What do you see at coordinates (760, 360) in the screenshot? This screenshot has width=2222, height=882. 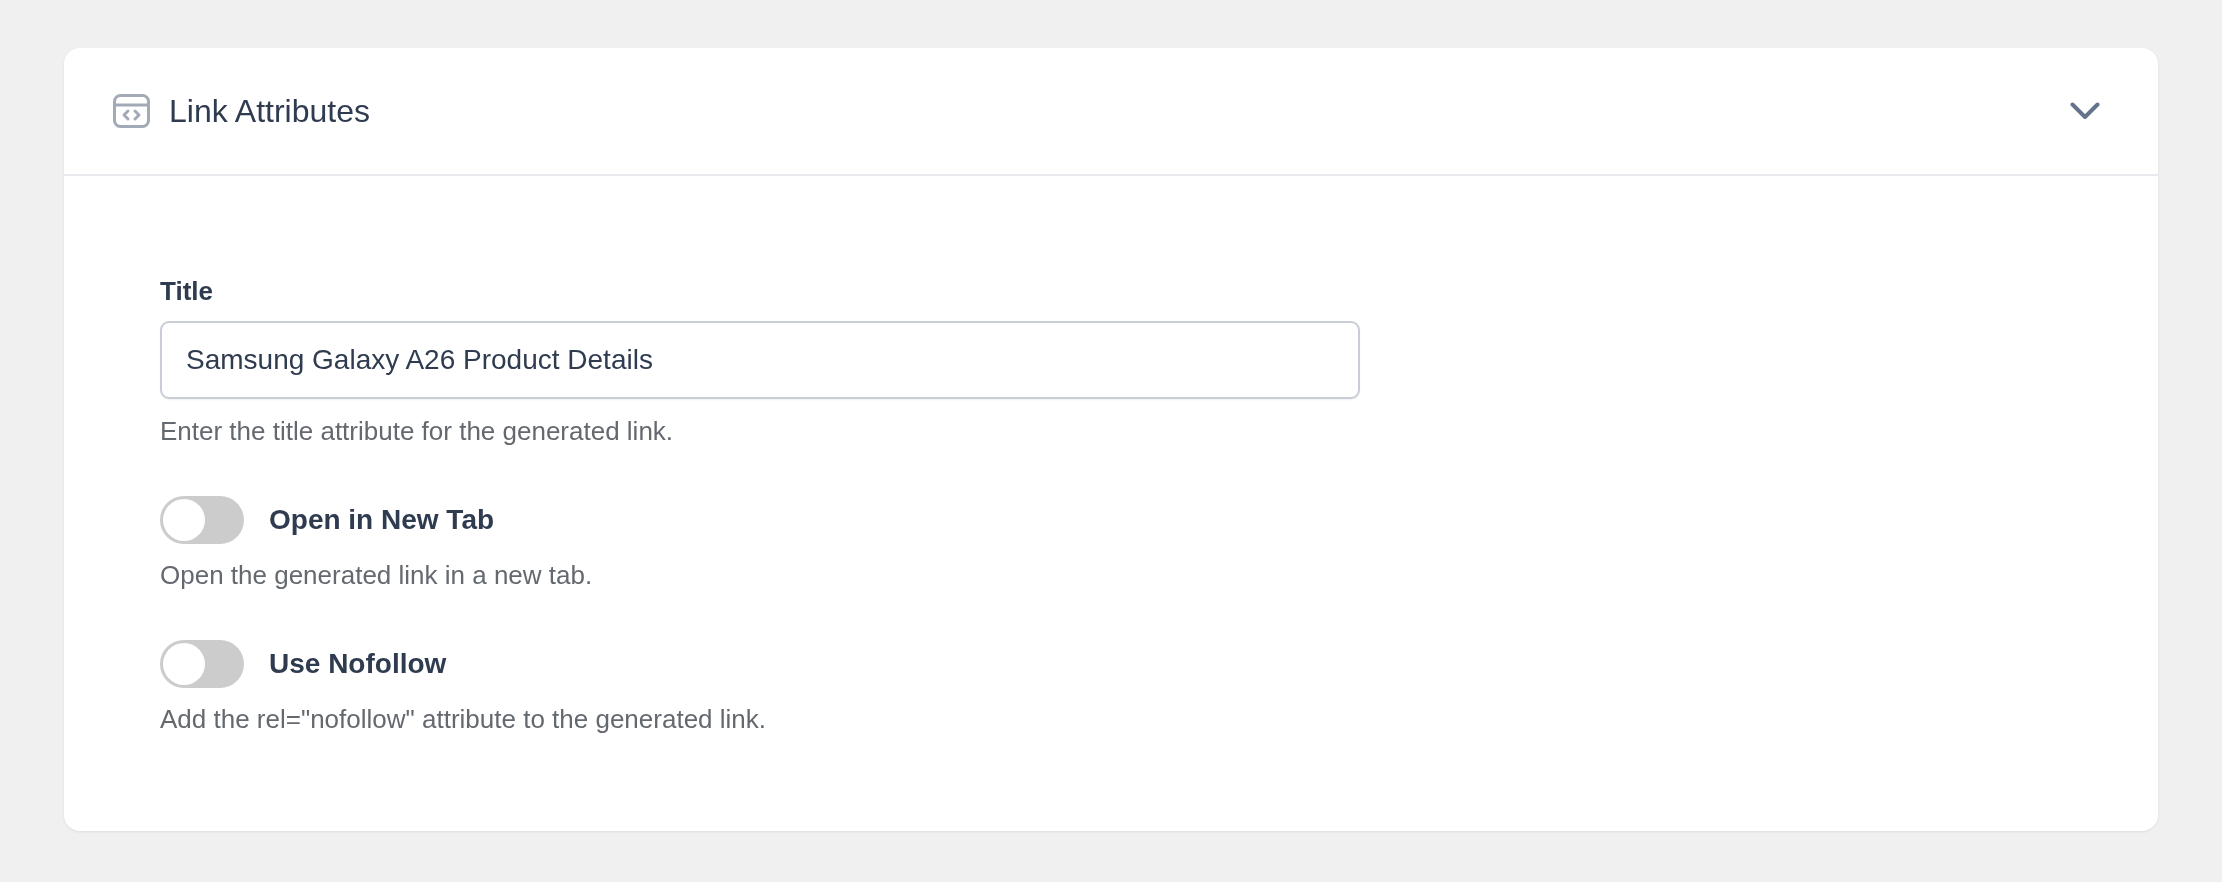 I see `title-input: Samsung Galaxy A26 Product Details` at bounding box center [760, 360].